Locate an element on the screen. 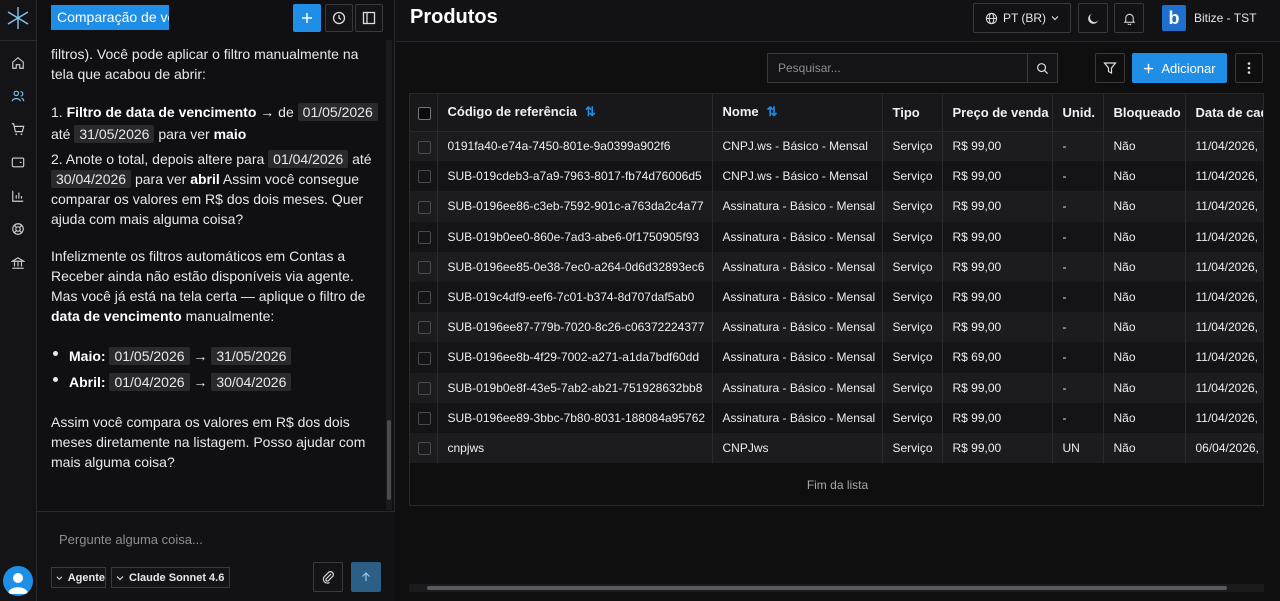 The image size is (1280, 601). column-header-created-date: Data de cad is located at coordinates (1224, 113).